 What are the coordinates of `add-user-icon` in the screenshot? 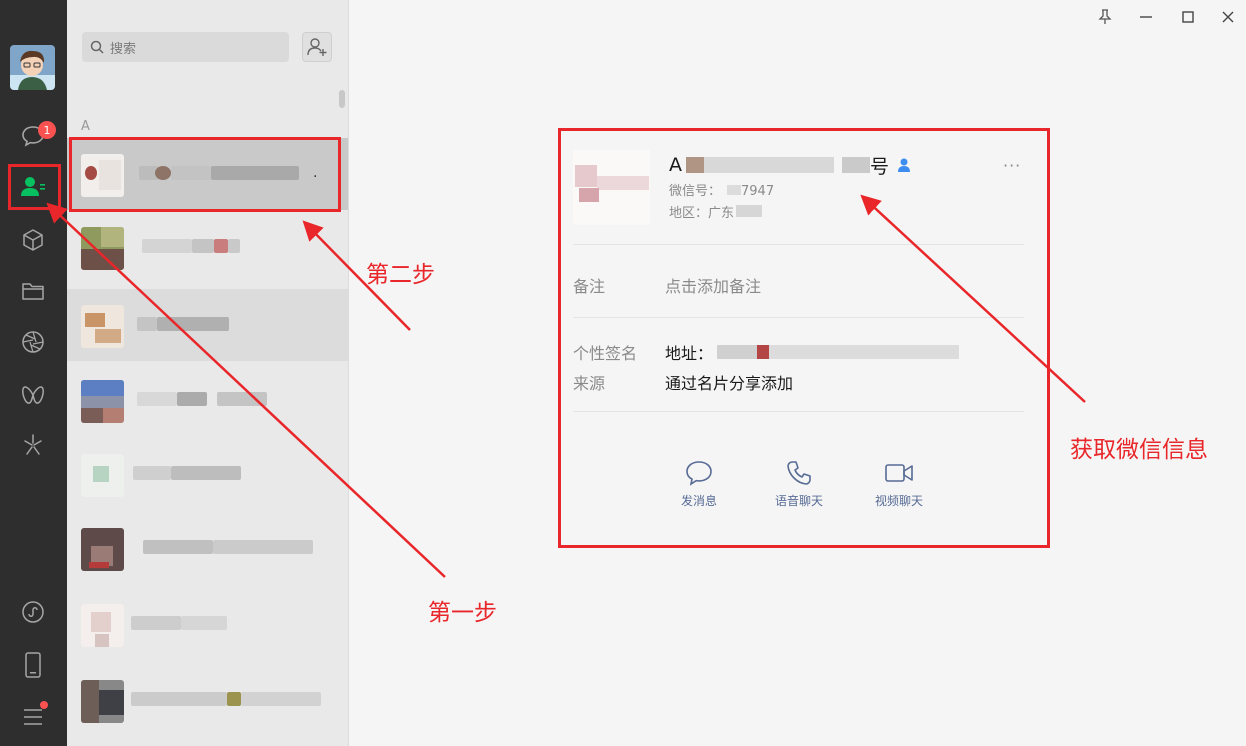 It's located at (317, 47).